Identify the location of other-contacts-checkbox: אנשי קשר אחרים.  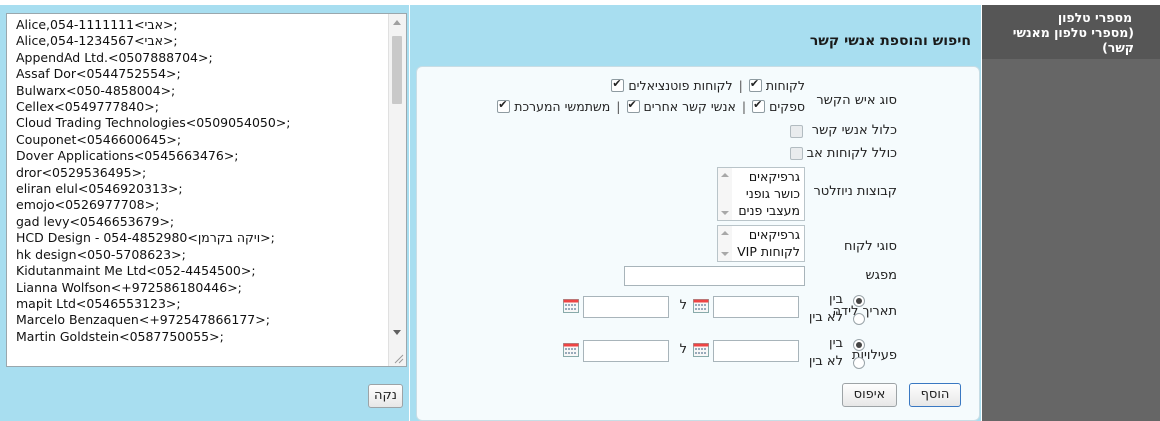
(681, 106).